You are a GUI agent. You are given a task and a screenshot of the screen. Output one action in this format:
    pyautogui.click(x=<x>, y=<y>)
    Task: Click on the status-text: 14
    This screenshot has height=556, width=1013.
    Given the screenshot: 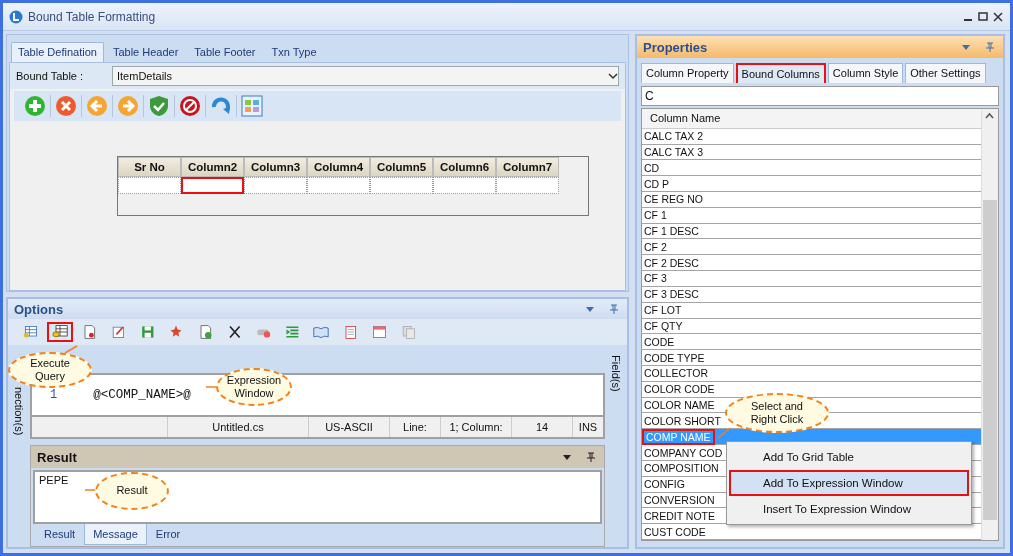 What is the action you would take?
    pyautogui.click(x=541, y=427)
    